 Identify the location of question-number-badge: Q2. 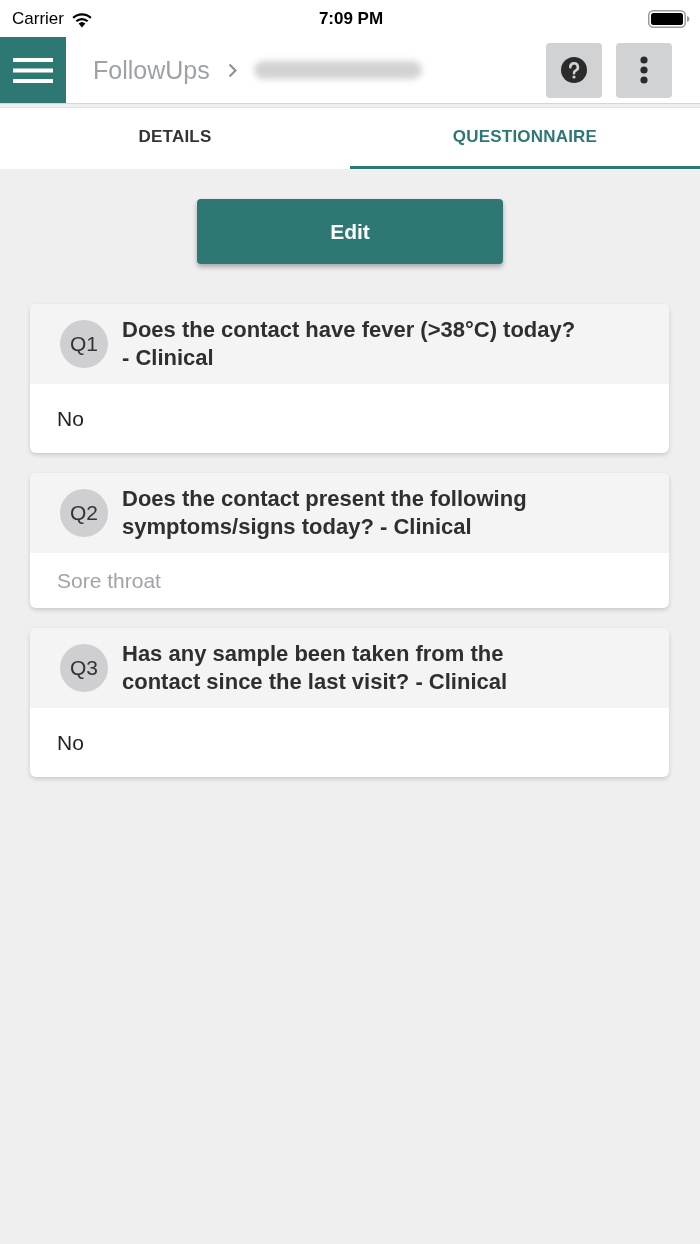
(84, 513).